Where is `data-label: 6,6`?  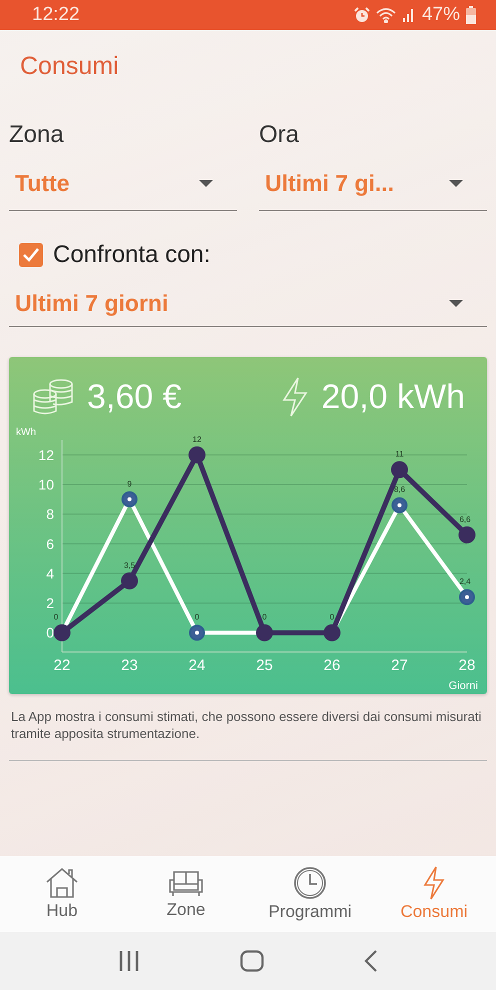 data-label: 6,6 is located at coordinates (465, 519).